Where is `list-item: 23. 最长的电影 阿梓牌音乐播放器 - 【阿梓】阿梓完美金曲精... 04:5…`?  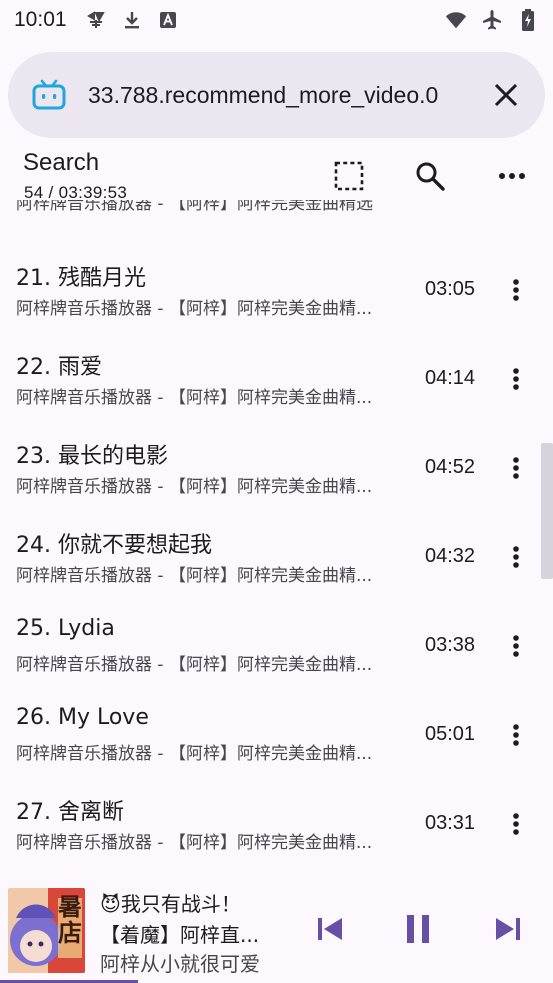 list-item: 23. 最长的电影 阿梓牌音乐播放器 - 【阿梓】阿梓完美金曲精... 04:5… is located at coordinates (276, 476).